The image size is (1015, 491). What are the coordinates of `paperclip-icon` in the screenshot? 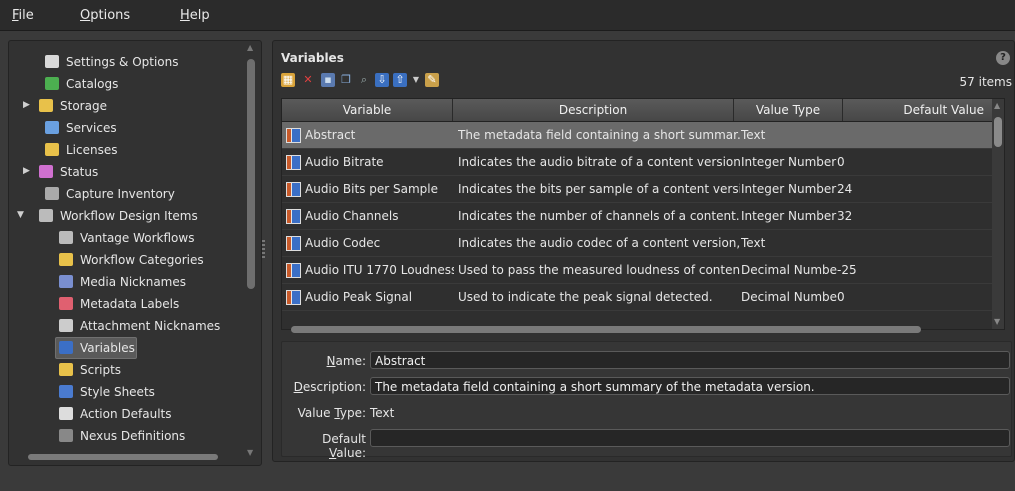 It's located at (66, 325).